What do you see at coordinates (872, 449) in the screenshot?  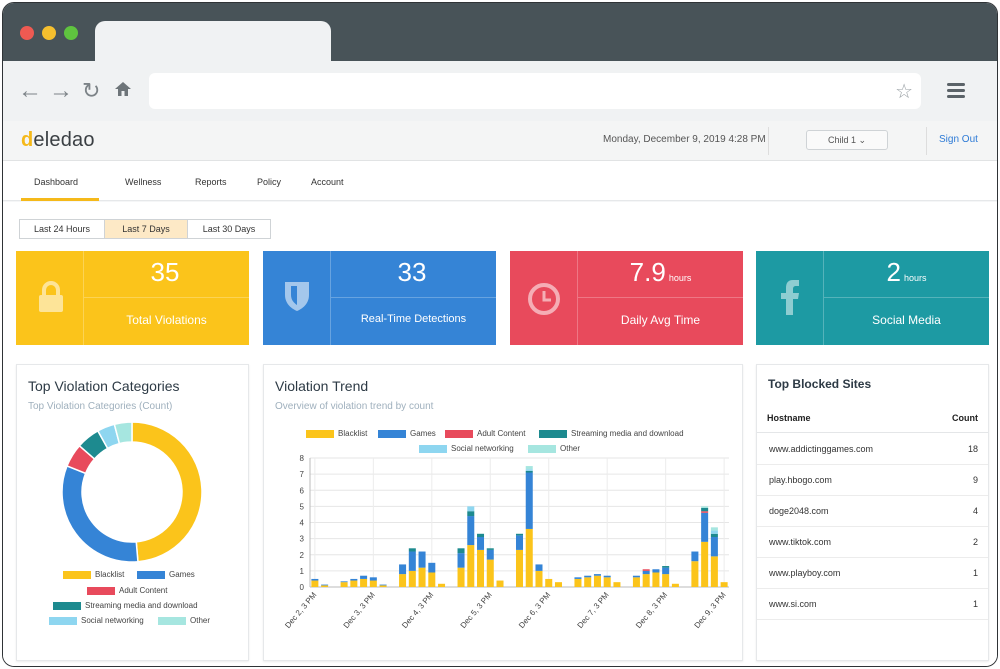 I see `table-row: www.addictinggames.com 18` at bounding box center [872, 449].